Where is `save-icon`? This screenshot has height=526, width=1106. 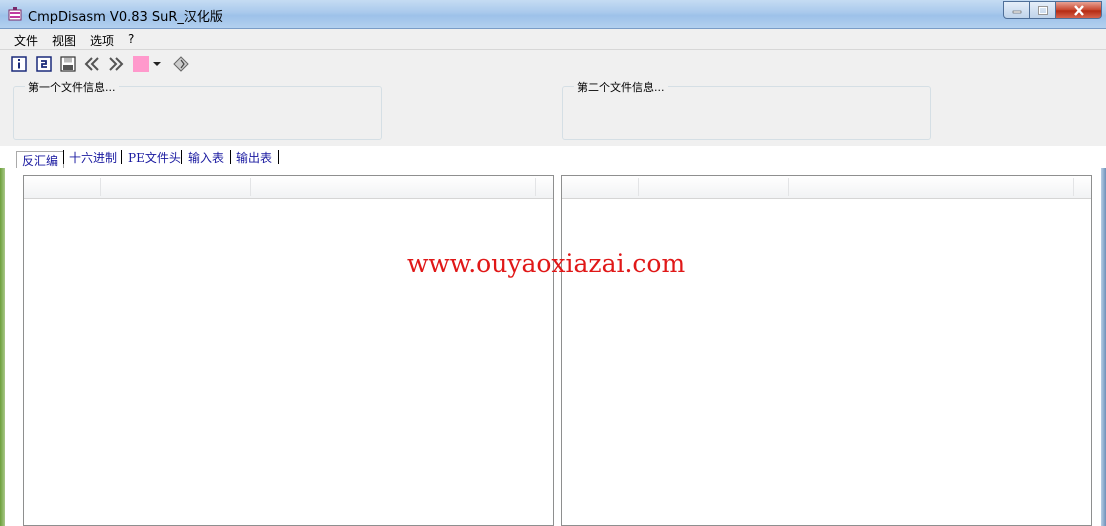 save-icon is located at coordinates (68, 64).